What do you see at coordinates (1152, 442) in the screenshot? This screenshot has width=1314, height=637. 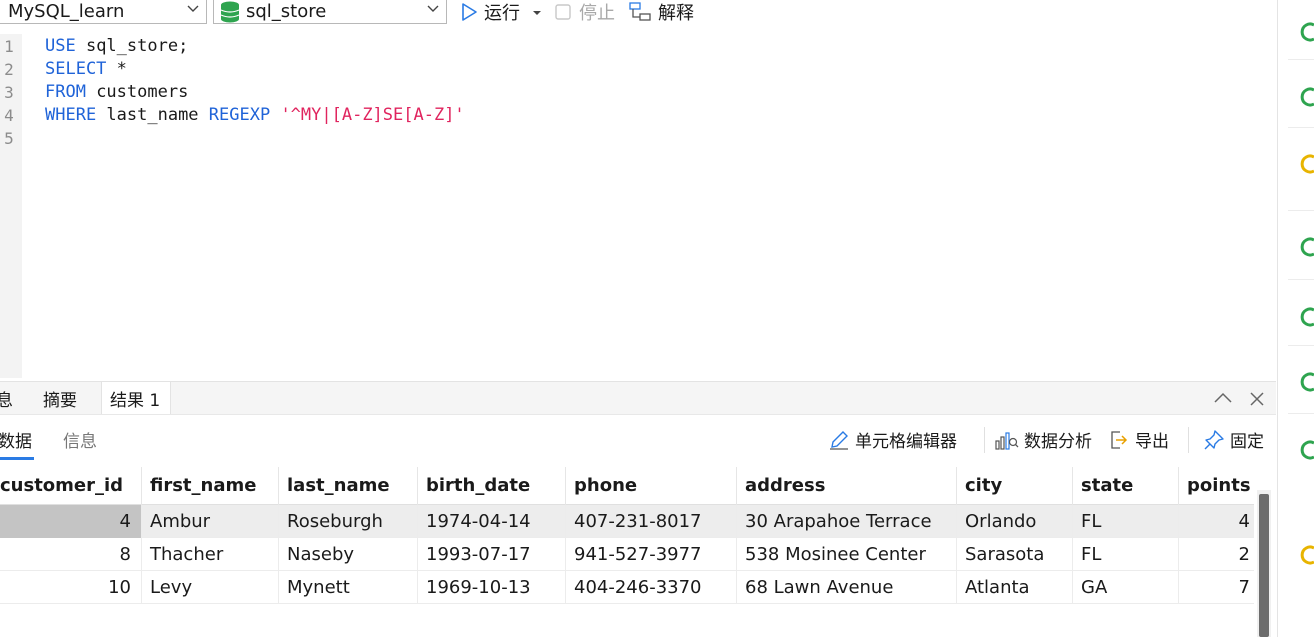 I see `export-label: 导出` at bounding box center [1152, 442].